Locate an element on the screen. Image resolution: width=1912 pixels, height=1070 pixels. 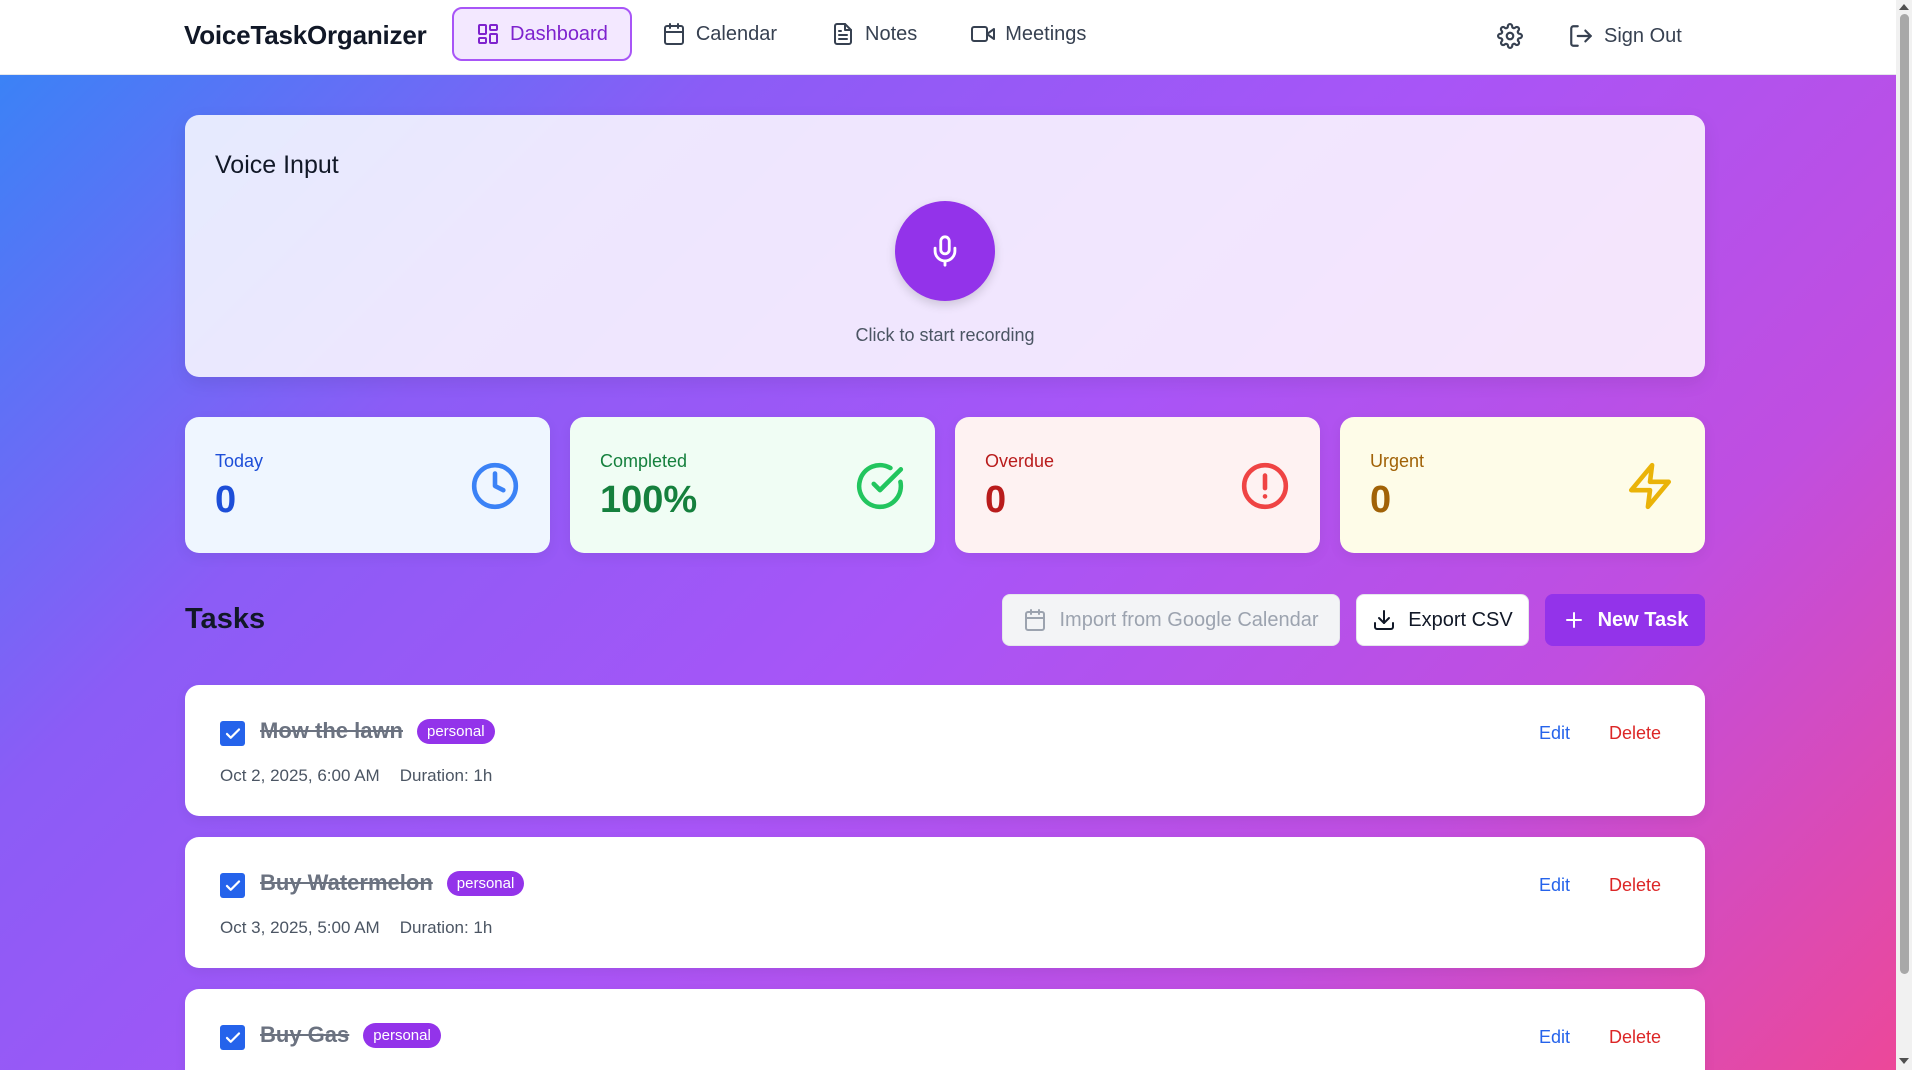
lightning-icon is located at coordinates (1650, 486).